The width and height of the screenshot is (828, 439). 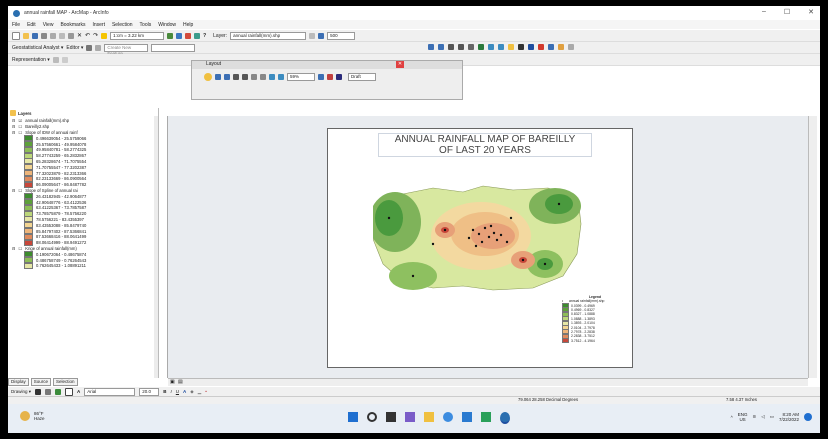 I want to click on edit-tool-icon, so click(x=89, y=47).